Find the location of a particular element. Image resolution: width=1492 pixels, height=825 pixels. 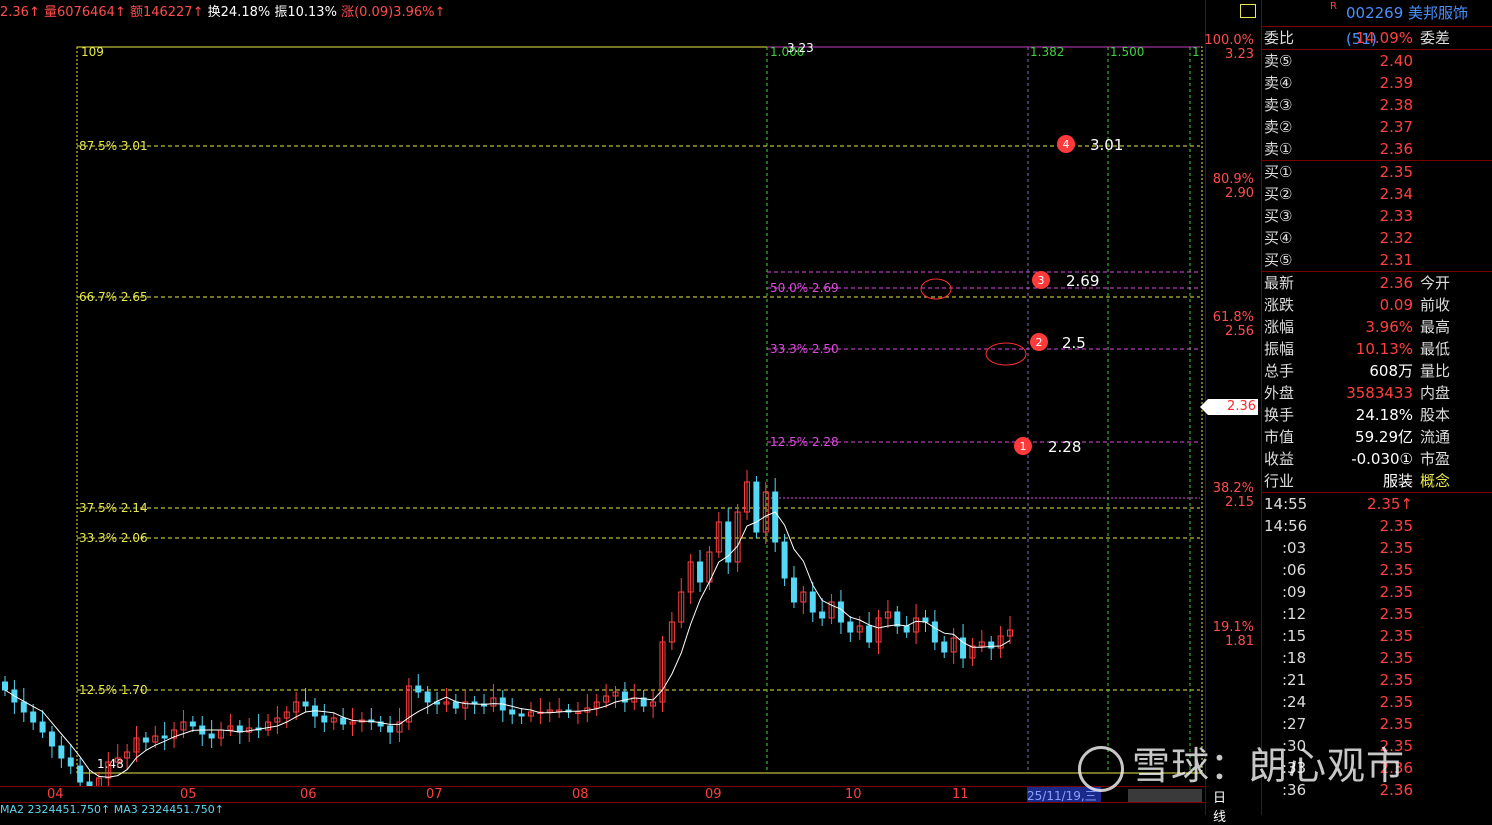

row-value: 10.13% is located at coordinates (1384, 349).